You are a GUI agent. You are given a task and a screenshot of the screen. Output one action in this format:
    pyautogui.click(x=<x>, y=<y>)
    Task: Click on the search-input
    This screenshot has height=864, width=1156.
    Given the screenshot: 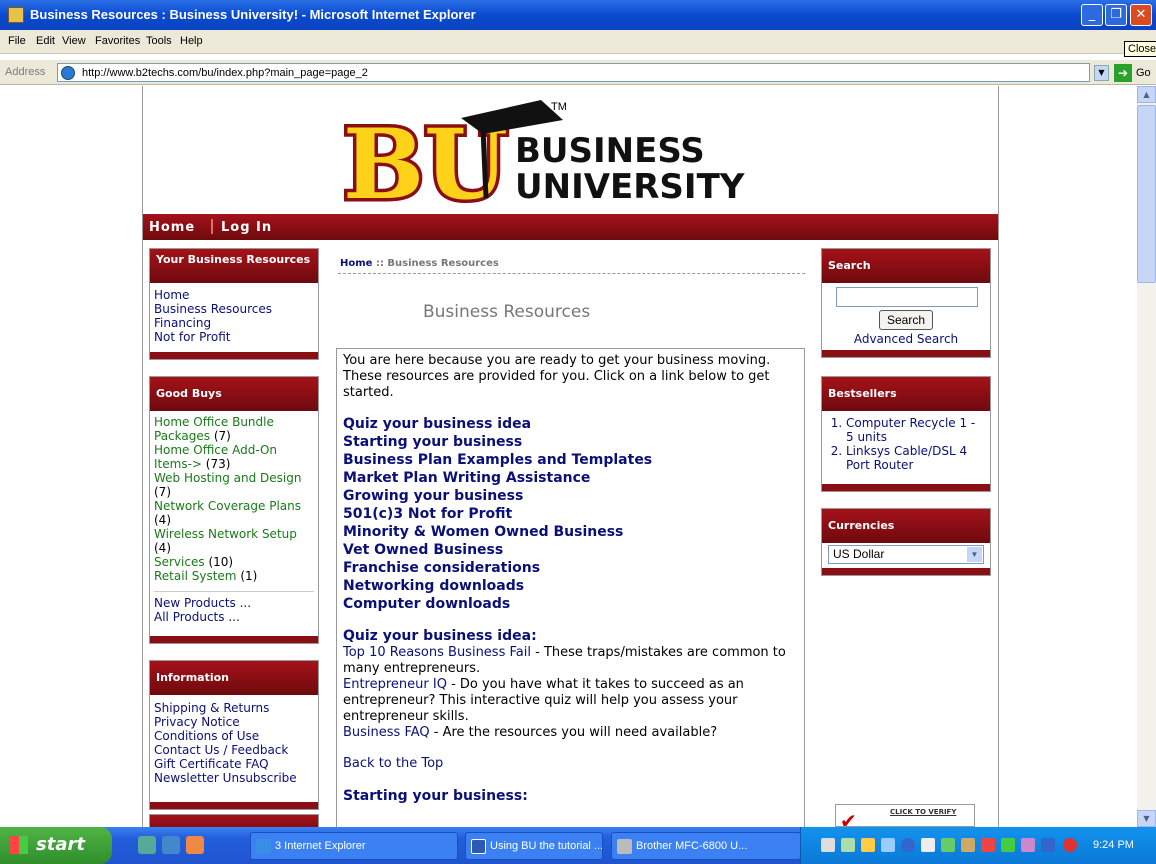 What is the action you would take?
    pyautogui.click(x=907, y=297)
    